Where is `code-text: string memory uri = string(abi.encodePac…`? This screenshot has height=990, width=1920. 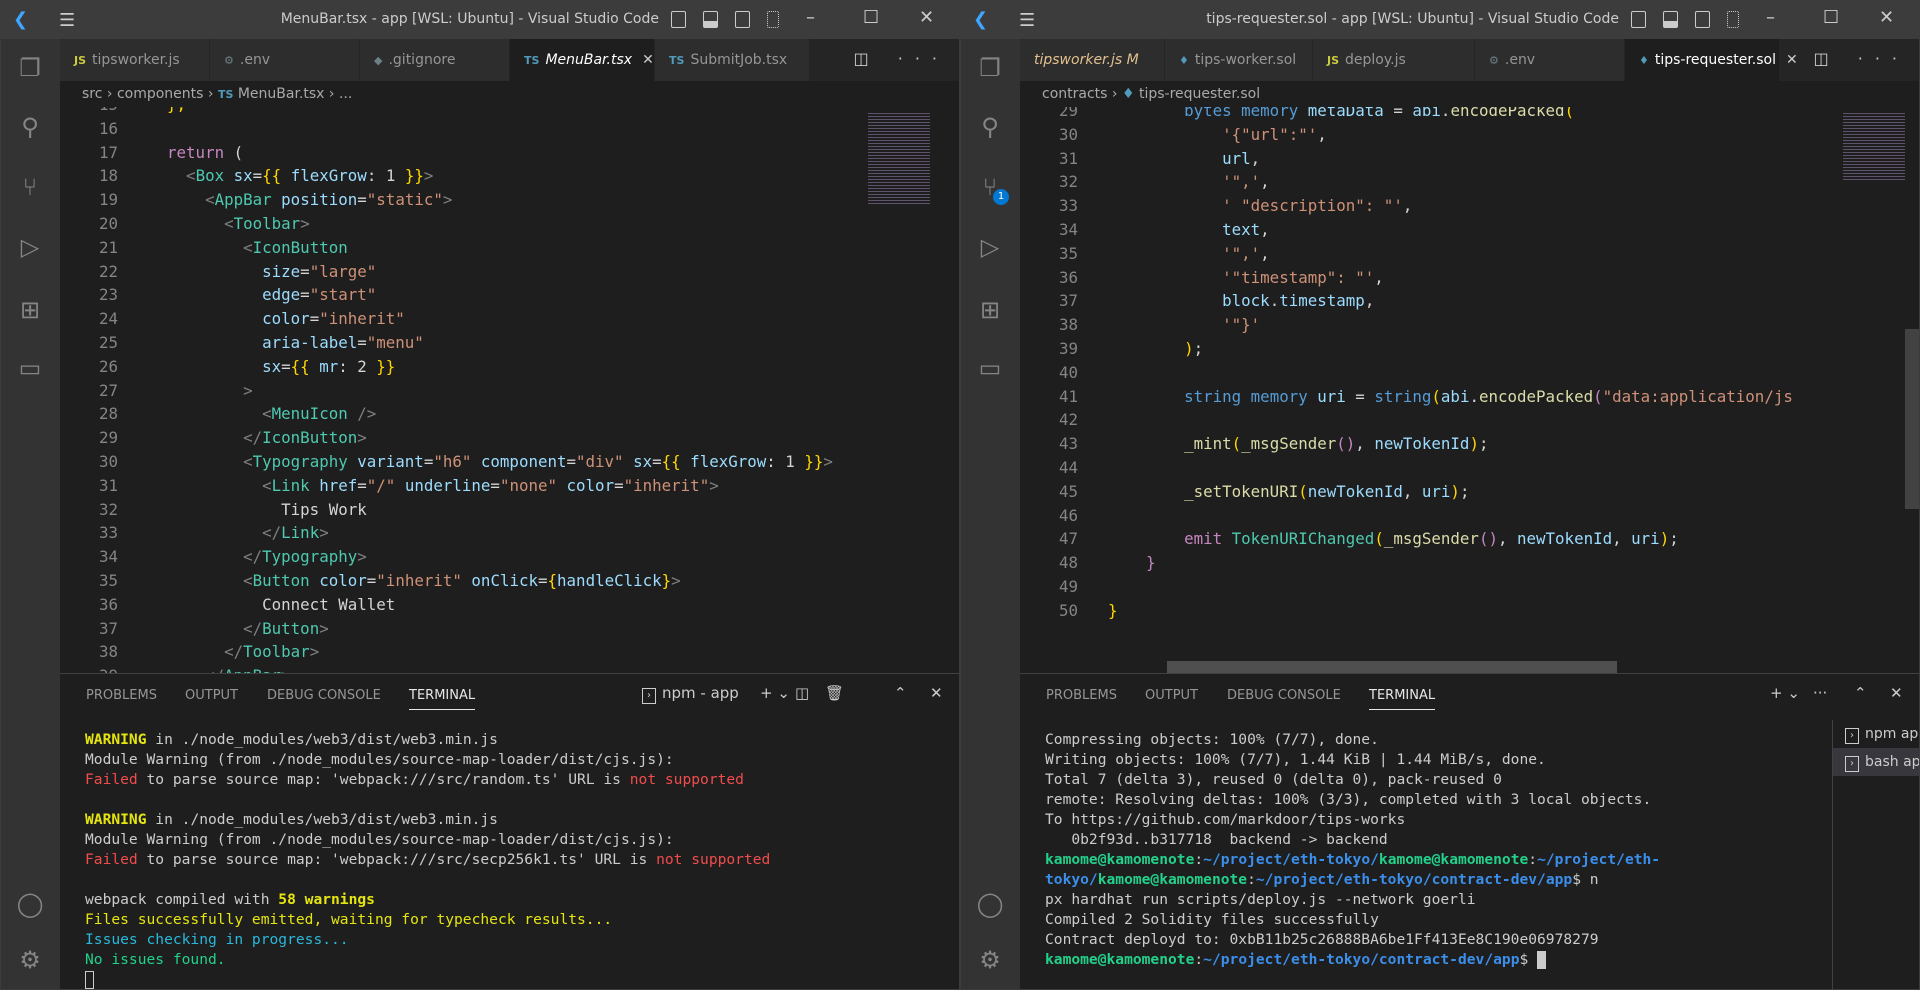
code-text: string memory uri = string(abi.encodePac… is located at coordinates (1450, 397).